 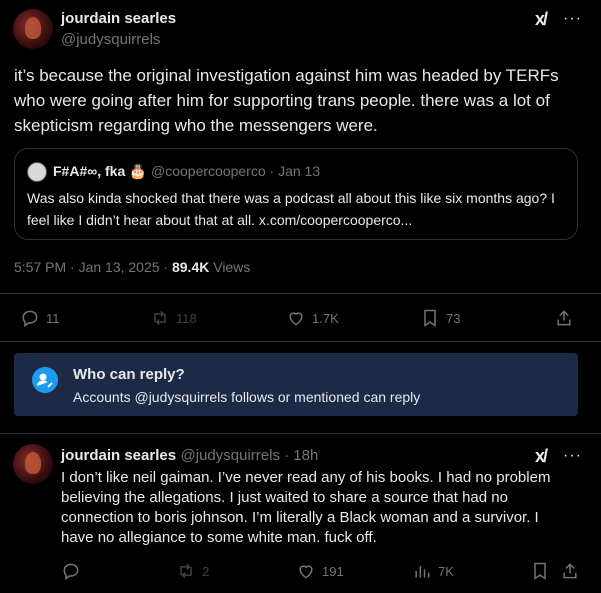 What do you see at coordinates (186, 318) in the screenshot?
I see `repost-count: 118` at bounding box center [186, 318].